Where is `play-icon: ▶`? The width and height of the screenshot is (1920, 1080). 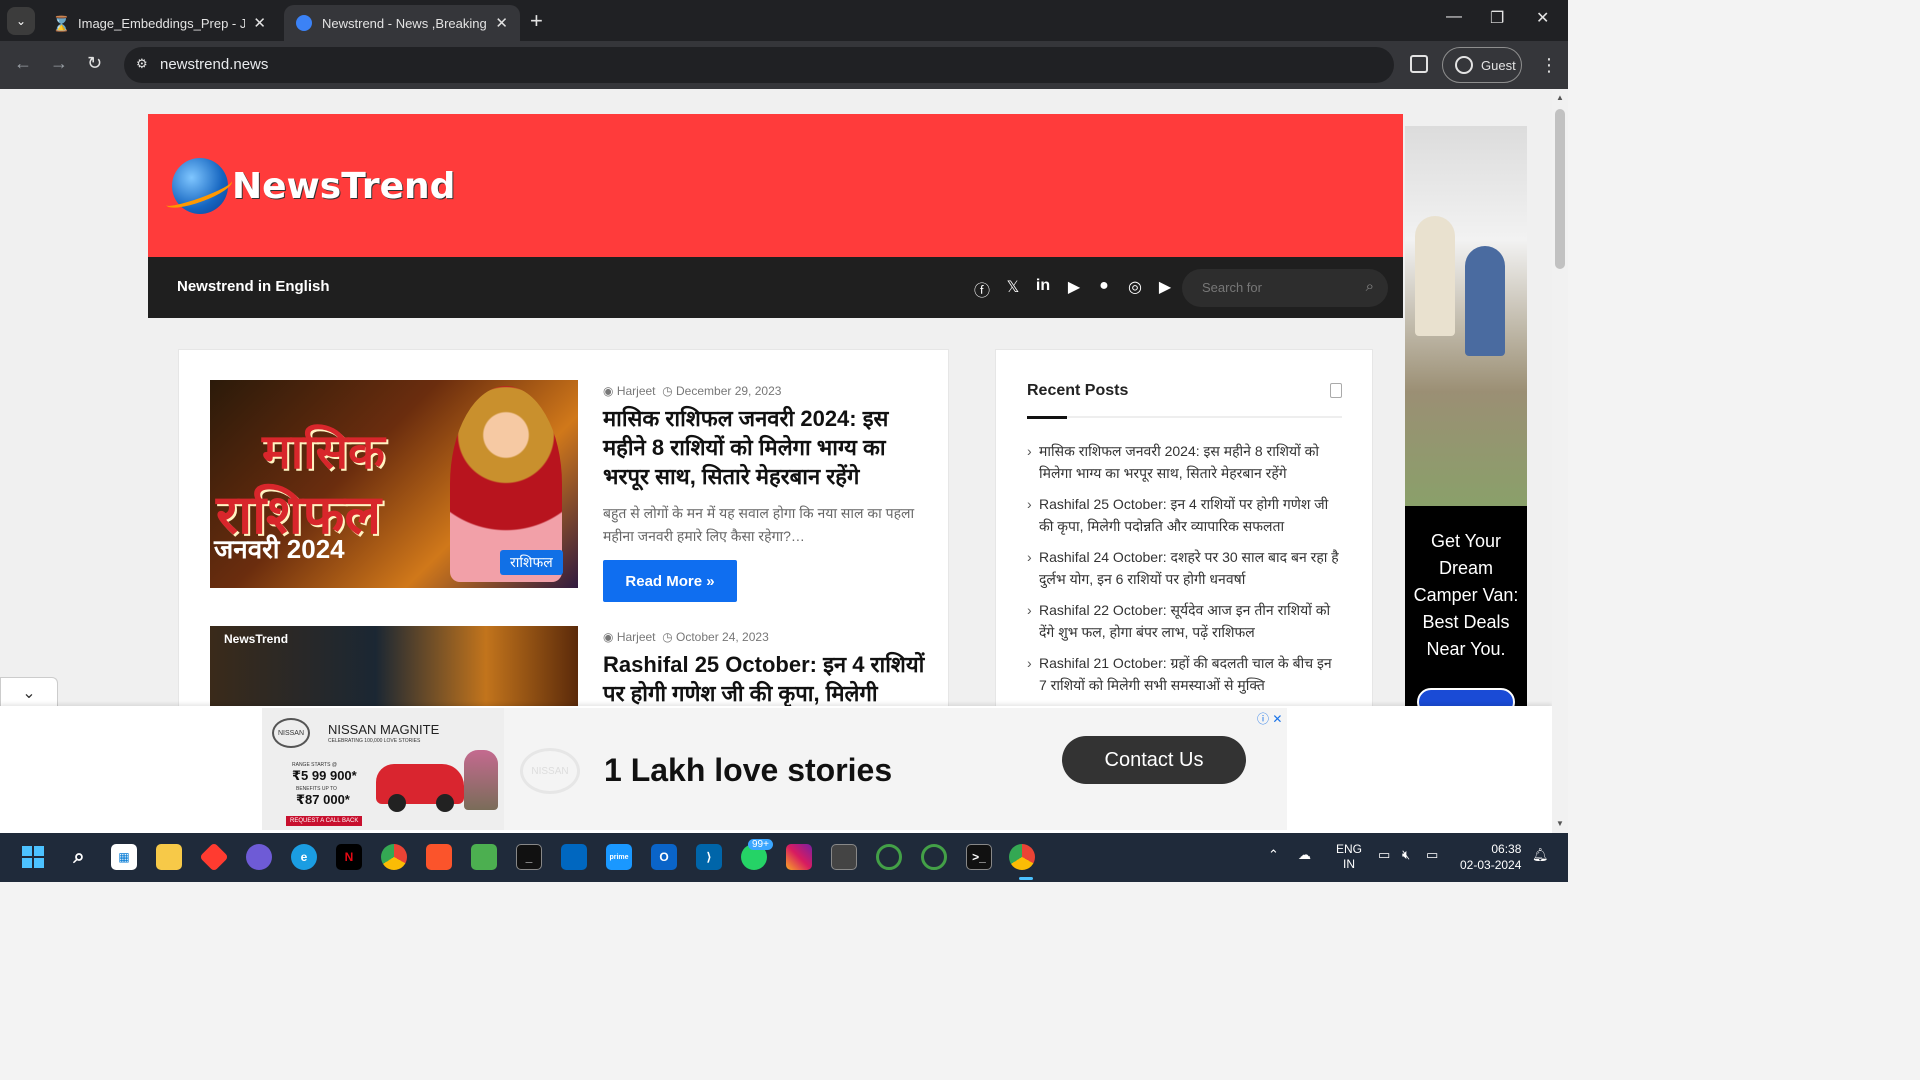
play-icon: ▶ is located at coordinates (1165, 287).